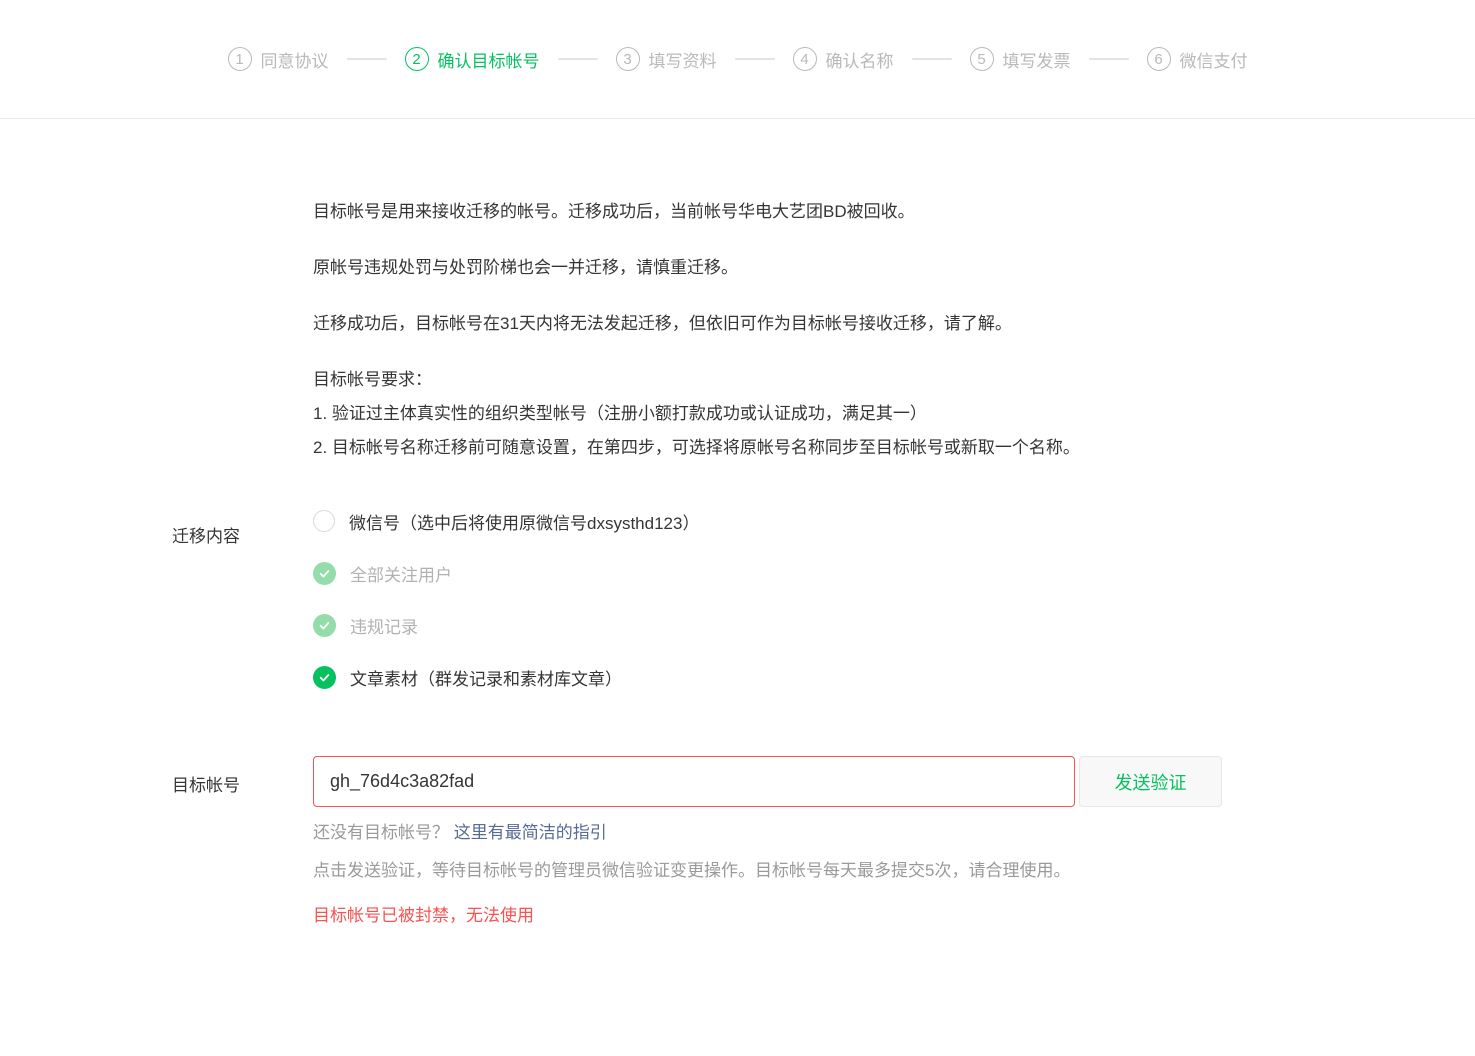 The height and width of the screenshot is (1056, 1475). Describe the element at coordinates (627, 59) in the screenshot. I see `step-3-number-icon: 3` at that location.